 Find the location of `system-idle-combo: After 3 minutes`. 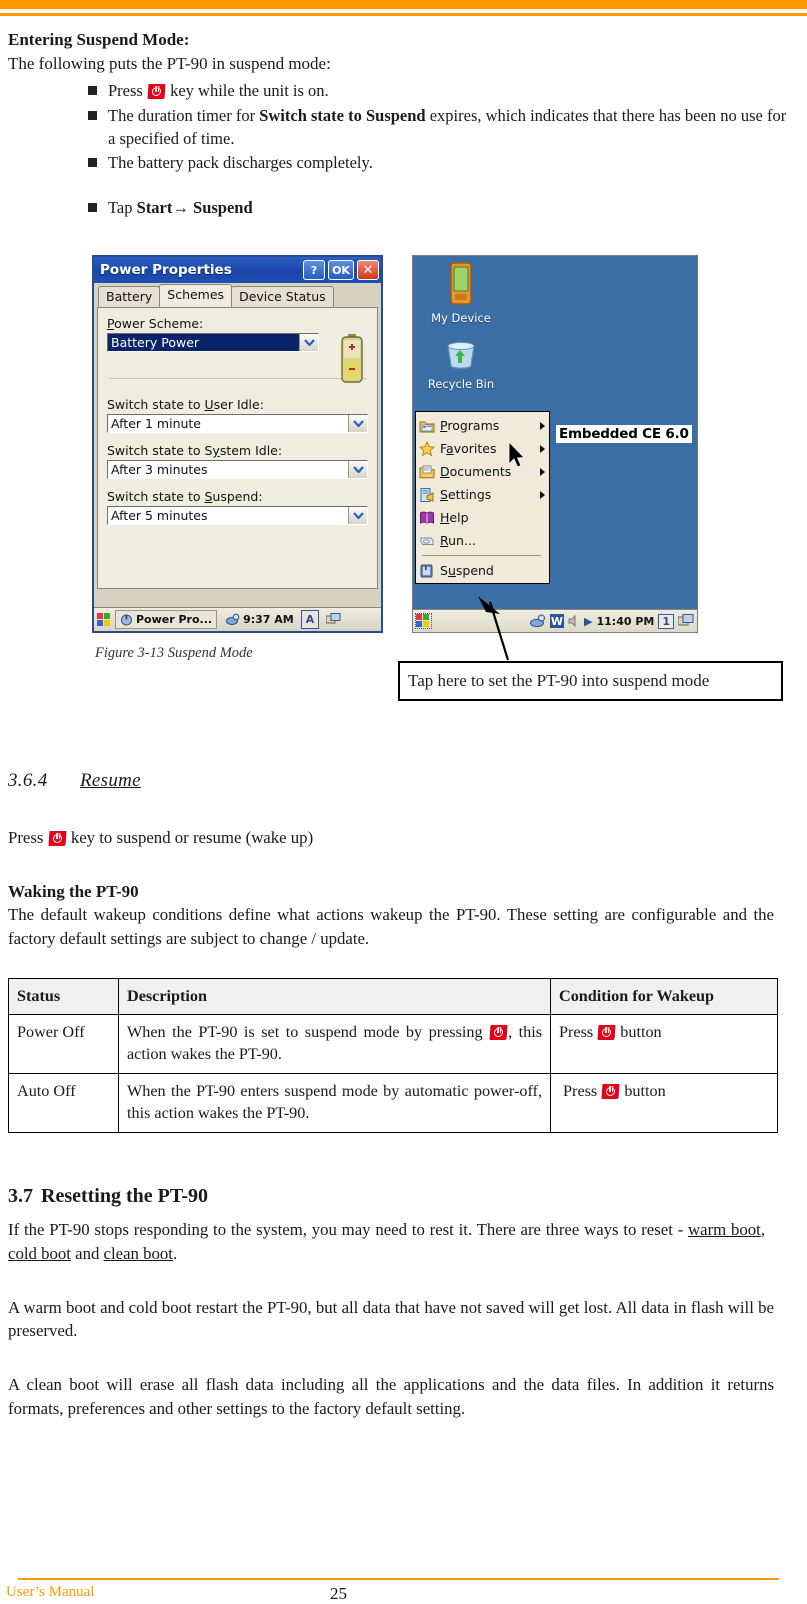

system-idle-combo: After 3 minutes is located at coordinates (237, 469).